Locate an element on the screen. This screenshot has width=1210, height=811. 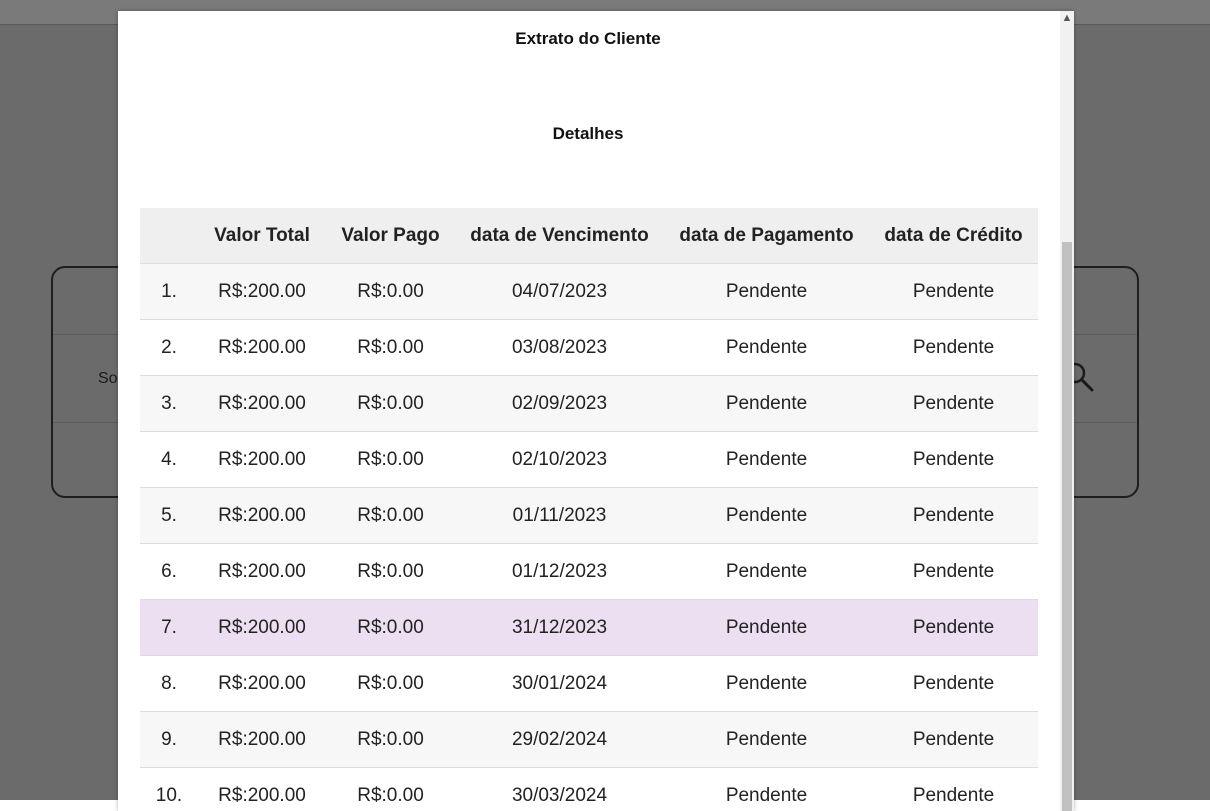
data-vencimento-cell: 01/11/2023 is located at coordinates (559, 516).